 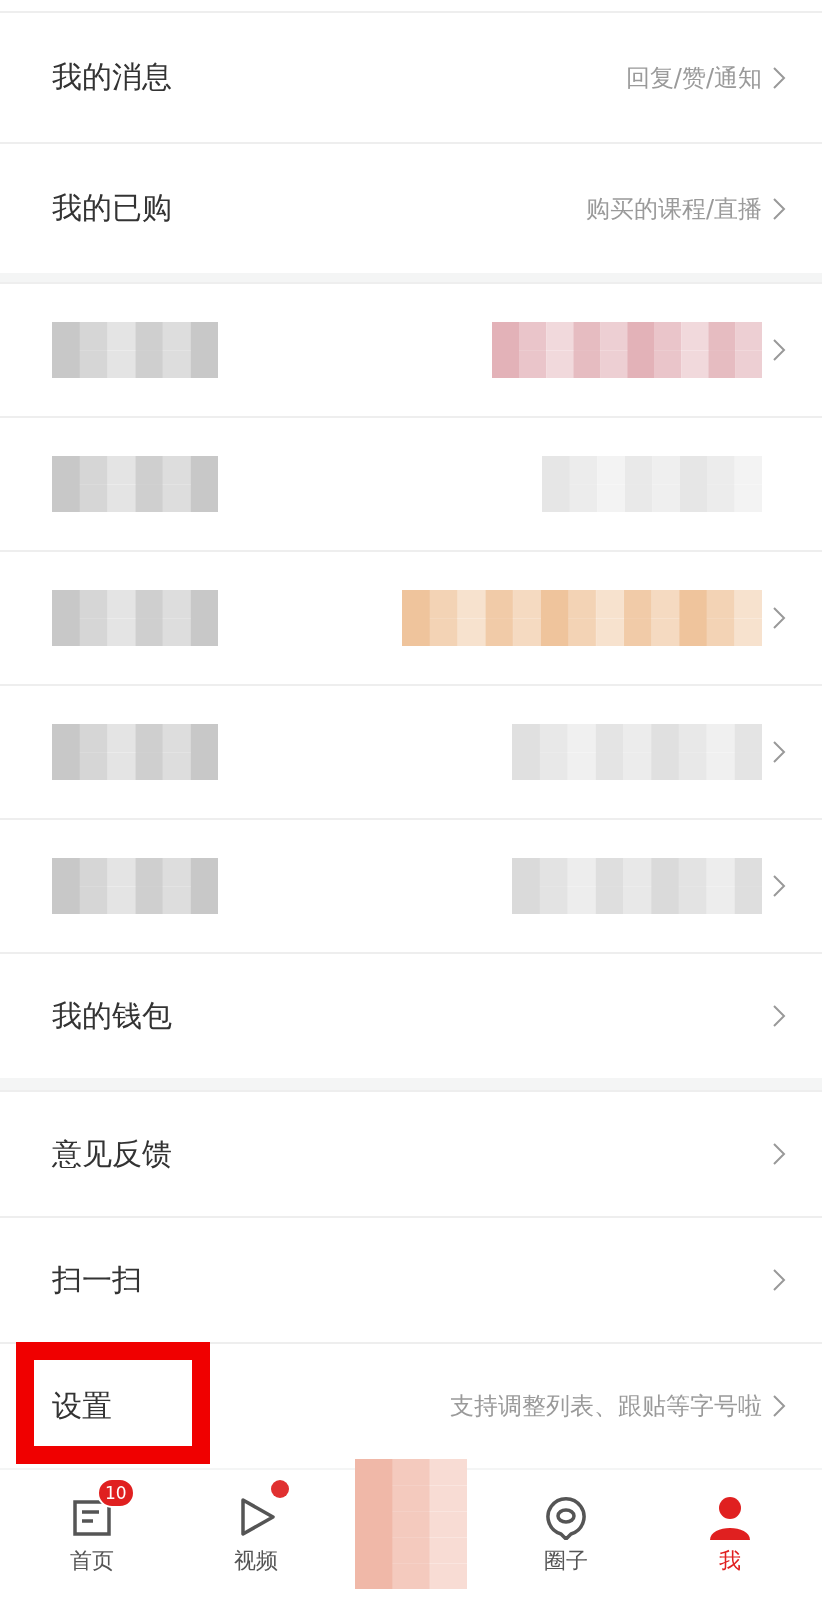 I want to click on menu-hint: 支持调整列表、跟贴等字号啦, so click(x=606, y=1406).